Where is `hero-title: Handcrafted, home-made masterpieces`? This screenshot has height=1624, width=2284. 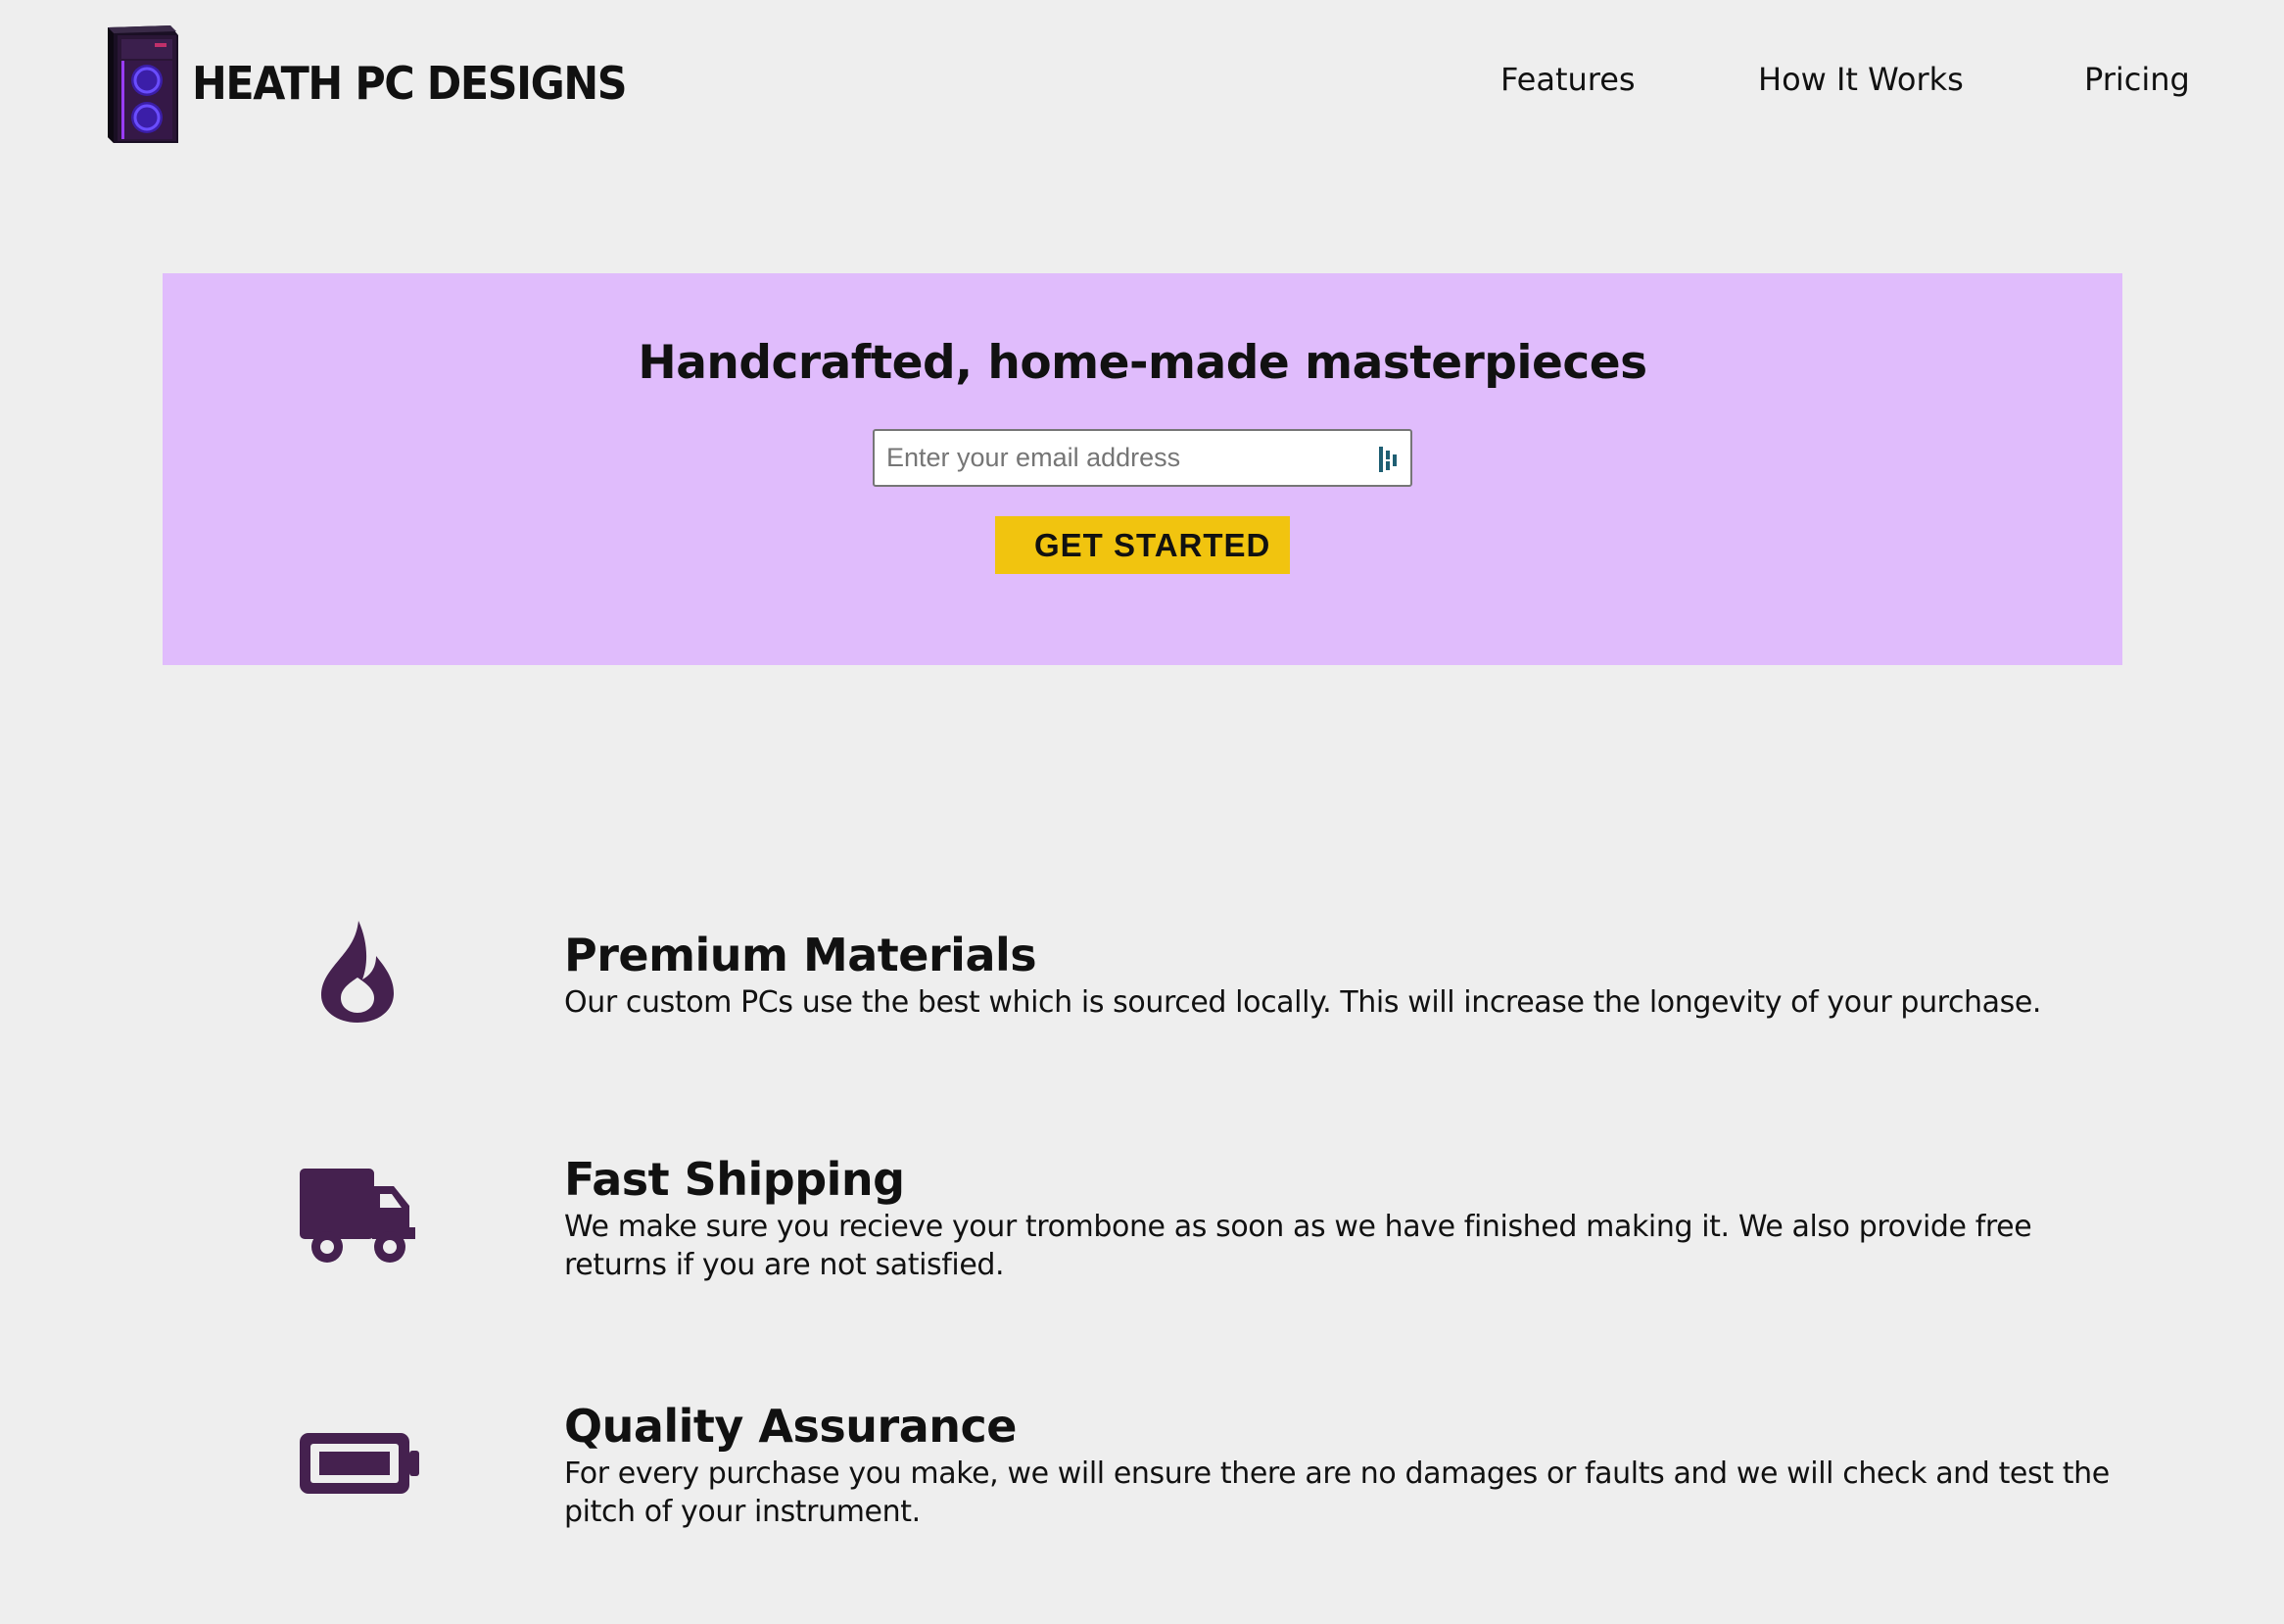
hero-title: Handcrafted, home-made masterpieces is located at coordinates (1142, 363).